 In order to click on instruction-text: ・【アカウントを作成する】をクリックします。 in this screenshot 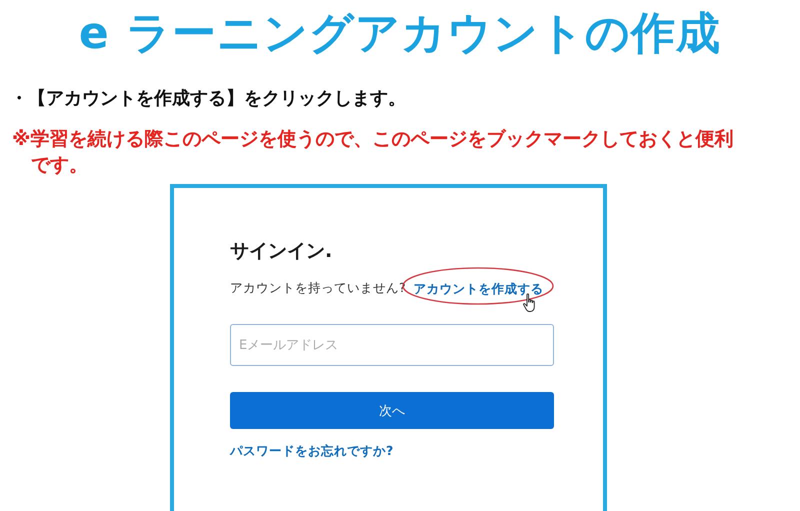, I will do `click(208, 99)`.